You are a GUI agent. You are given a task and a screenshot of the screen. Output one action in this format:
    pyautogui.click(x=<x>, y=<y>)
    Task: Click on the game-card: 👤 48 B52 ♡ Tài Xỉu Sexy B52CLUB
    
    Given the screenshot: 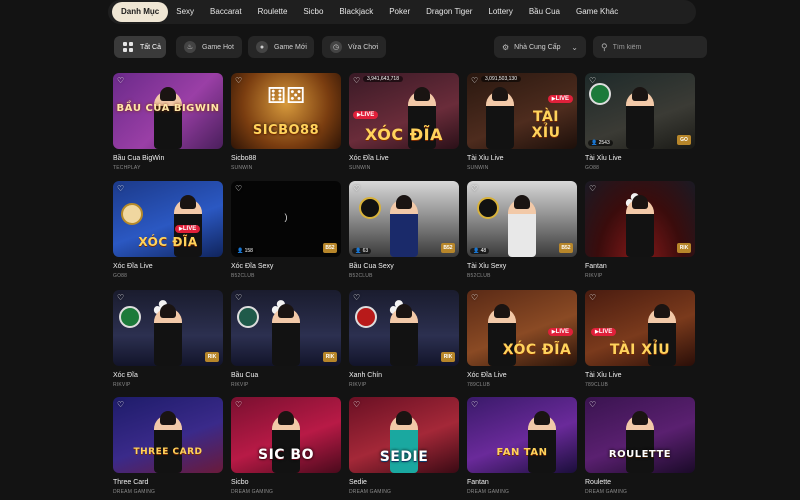 What is the action you would take?
    pyautogui.click(x=522, y=230)
    